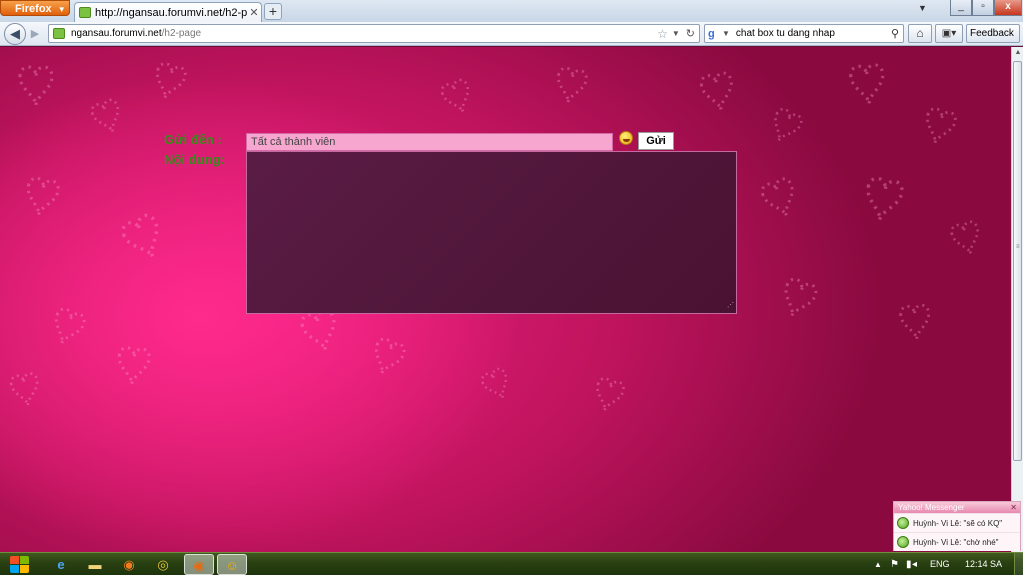  I want to click on chrome-icon: ◎, so click(163, 564).